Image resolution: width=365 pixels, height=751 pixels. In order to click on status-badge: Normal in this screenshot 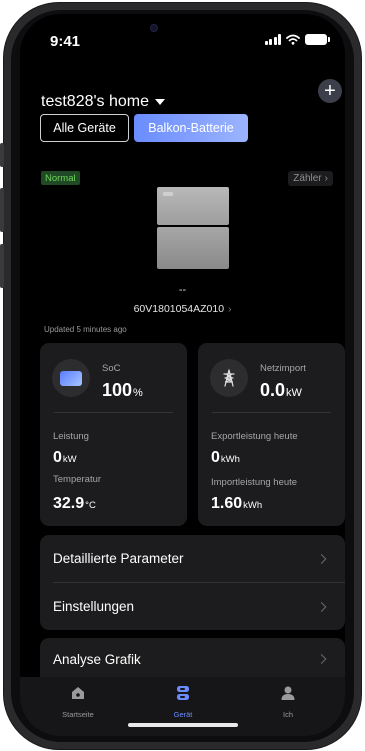, I will do `click(60, 178)`.